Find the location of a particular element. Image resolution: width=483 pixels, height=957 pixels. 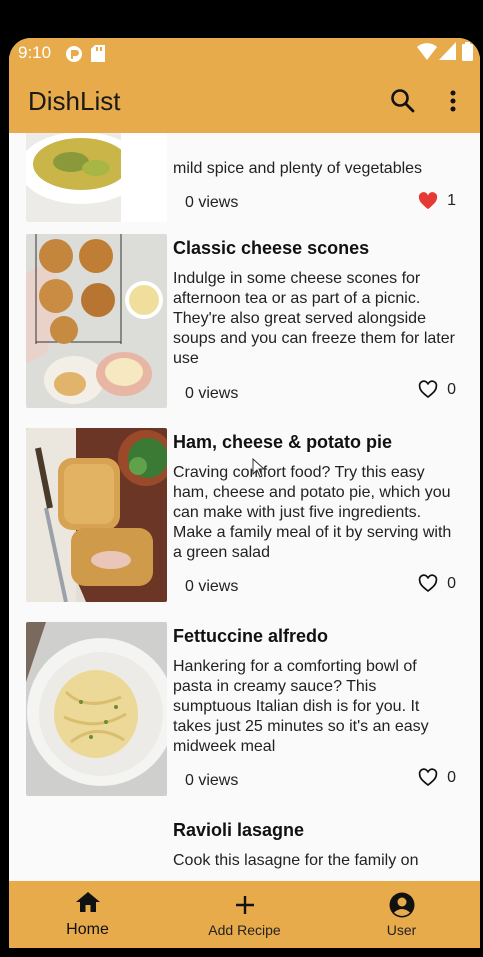

recipe-title: Ham, cheese & potato pie is located at coordinates (283, 442).